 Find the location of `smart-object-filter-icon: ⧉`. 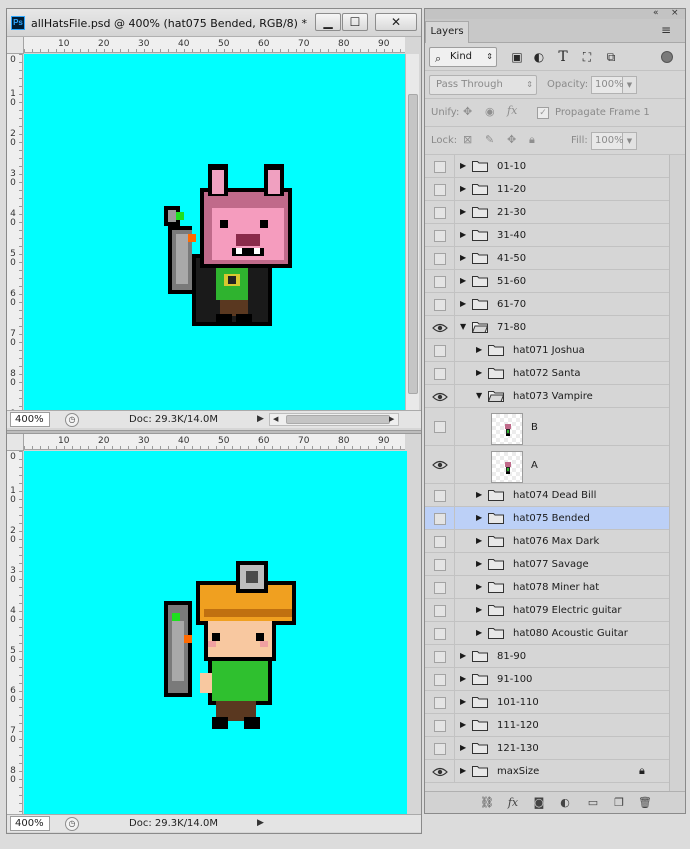

smart-object-filter-icon: ⧉ is located at coordinates (611, 57).